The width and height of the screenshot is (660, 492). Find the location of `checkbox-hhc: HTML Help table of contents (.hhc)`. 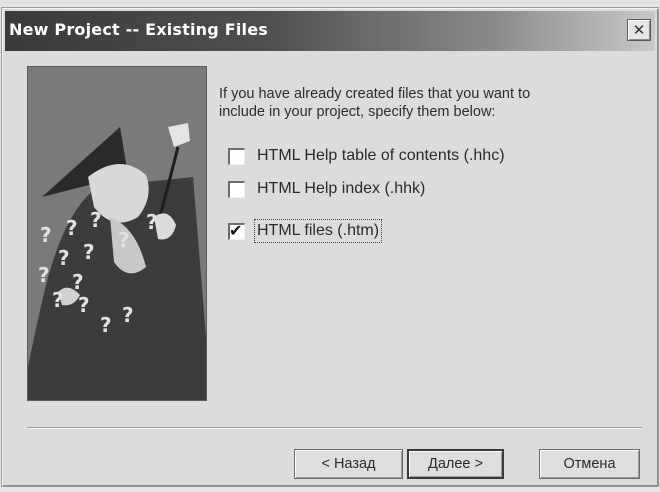

checkbox-hhc: HTML Help table of contents (.hhc) is located at coordinates (366, 156).